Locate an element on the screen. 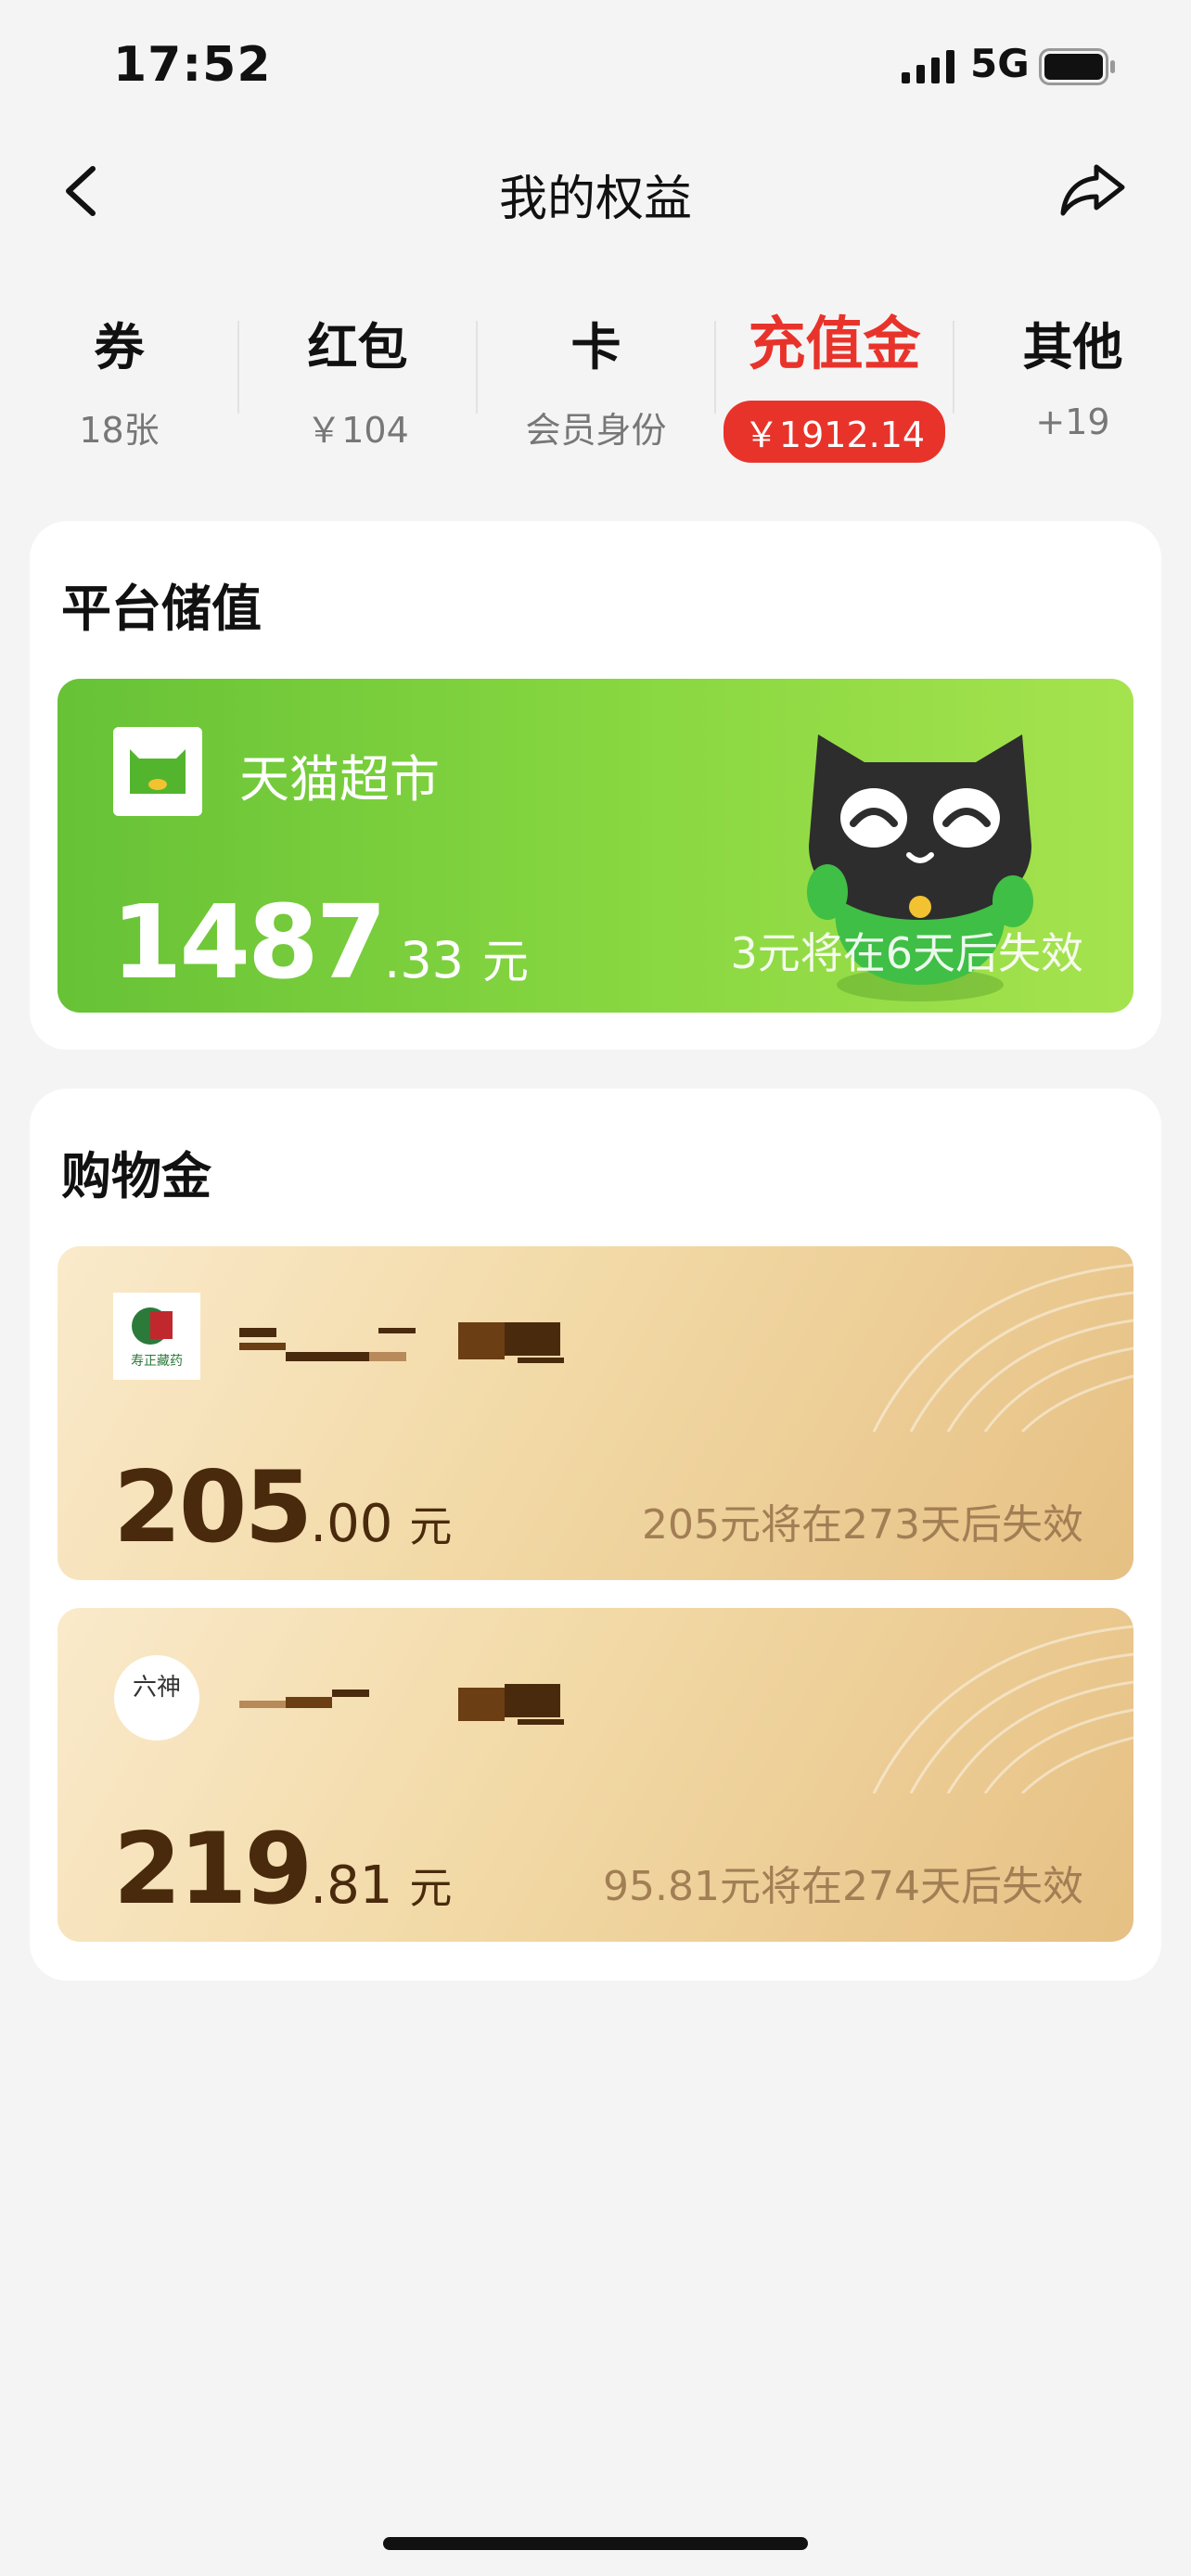  store-logo-icon: 六神 is located at coordinates (156, 1698).